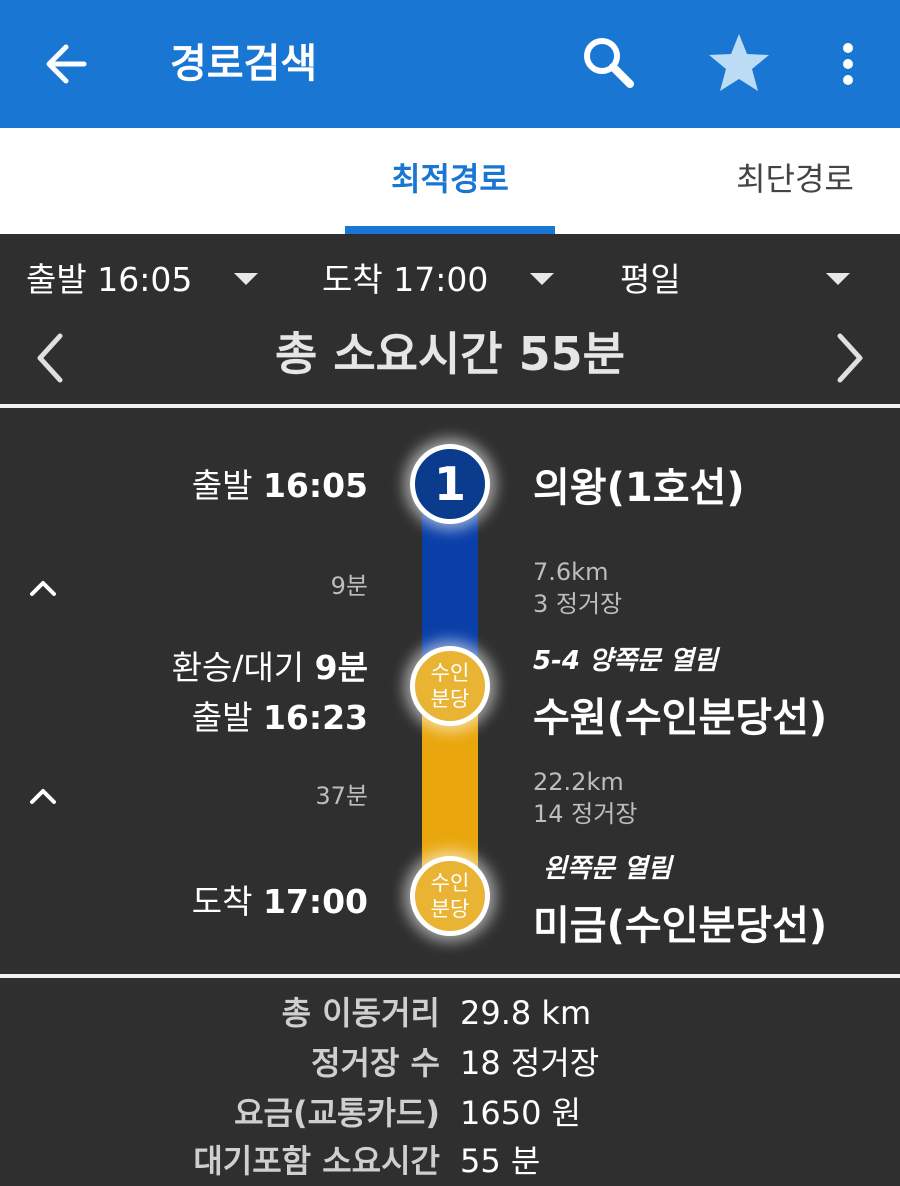 This screenshot has width=900, height=1186. I want to click on stop-3-arrival: 도착 17:00, so click(279, 901).